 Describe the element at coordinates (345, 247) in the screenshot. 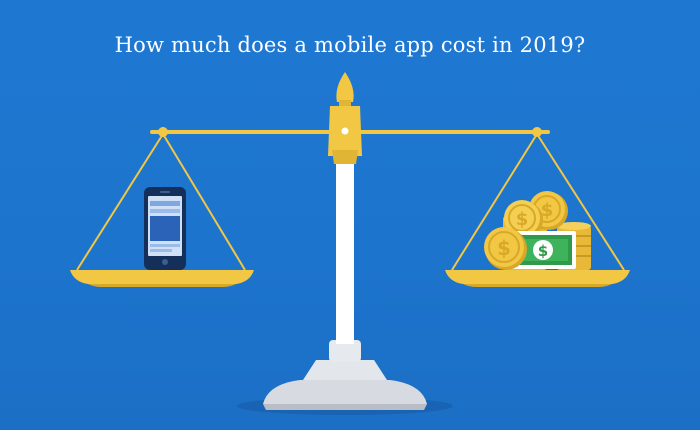

I see `scale-pillar` at that location.